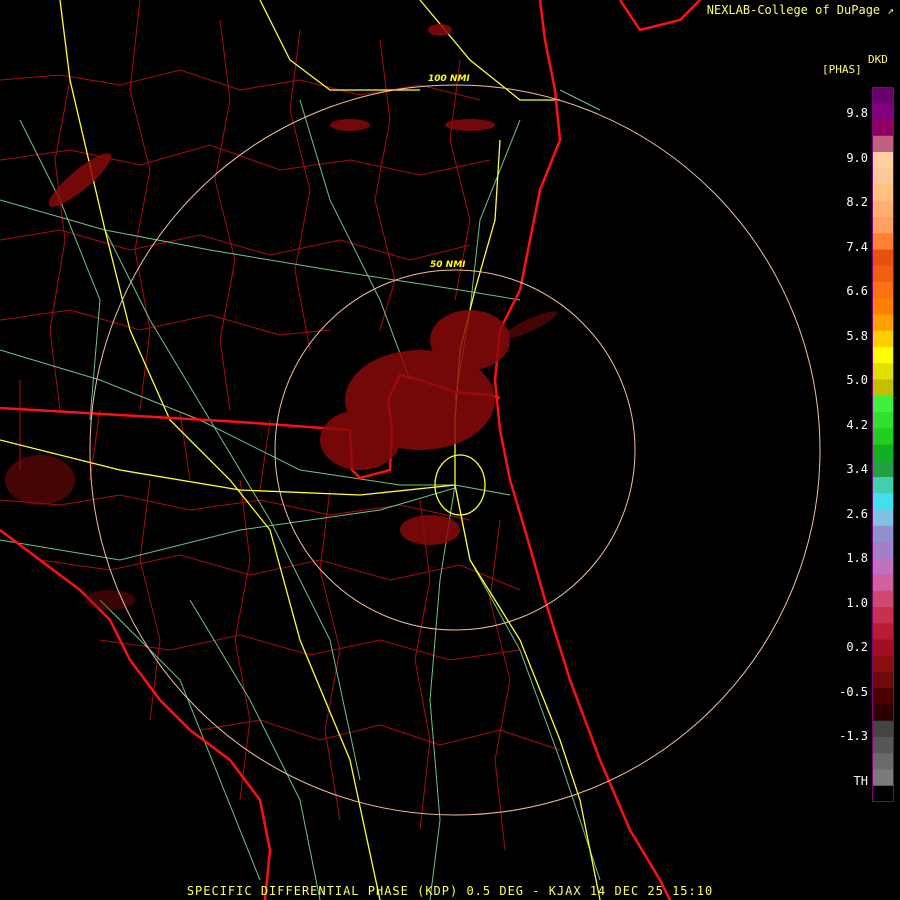 The height and width of the screenshot is (900, 900). Describe the element at coordinates (793, 10) in the screenshot. I see `credit-label: NEXLAB-College of DuPage` at that location.